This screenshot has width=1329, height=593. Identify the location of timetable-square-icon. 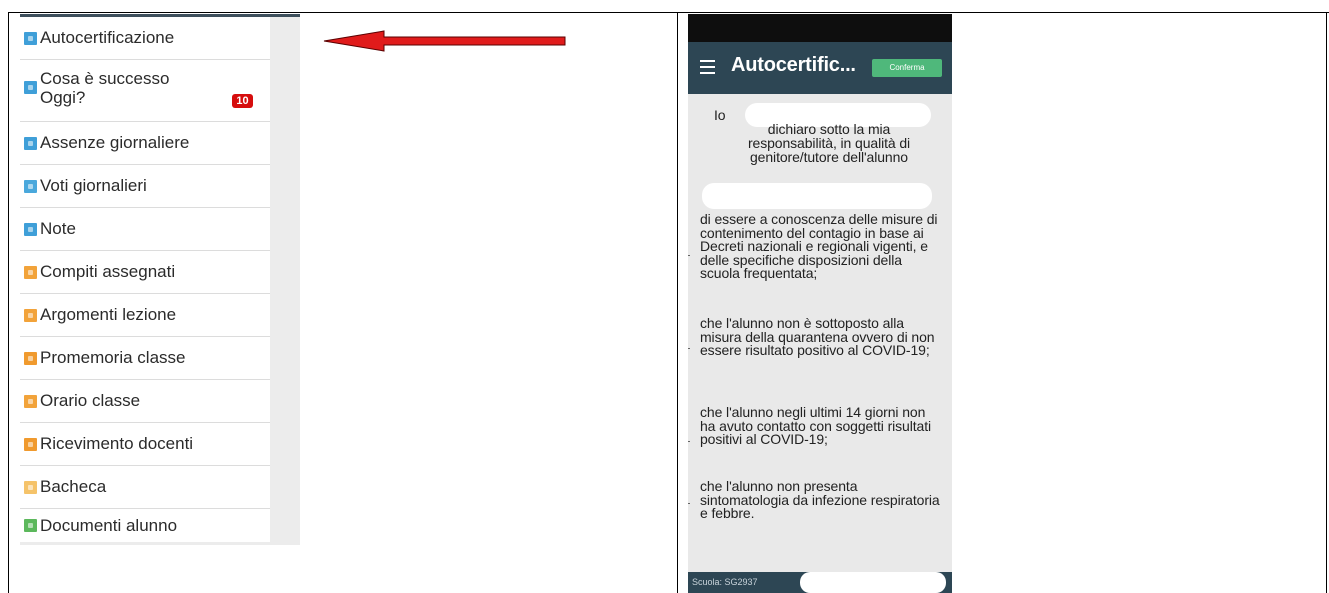
(30, 401).